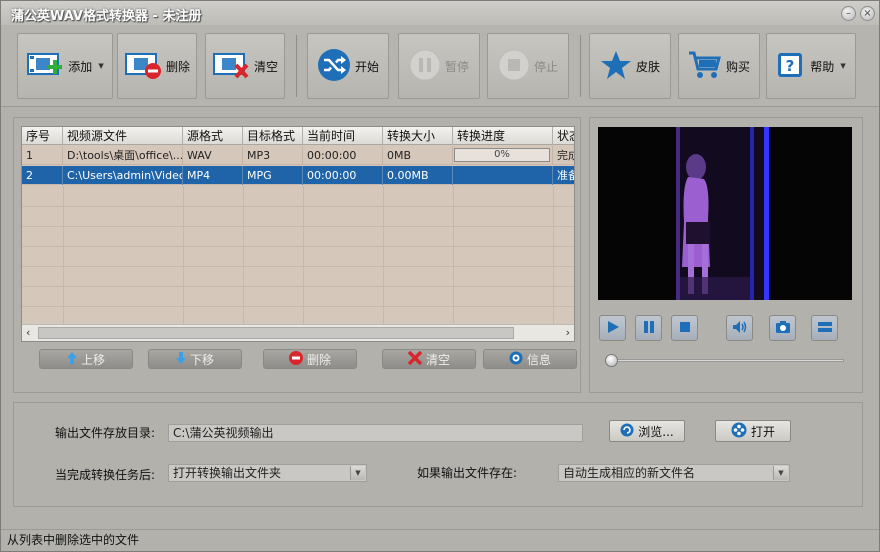 The image size is (880, 552). I want to click on cell-src-format: WAV, so click(213, 155).